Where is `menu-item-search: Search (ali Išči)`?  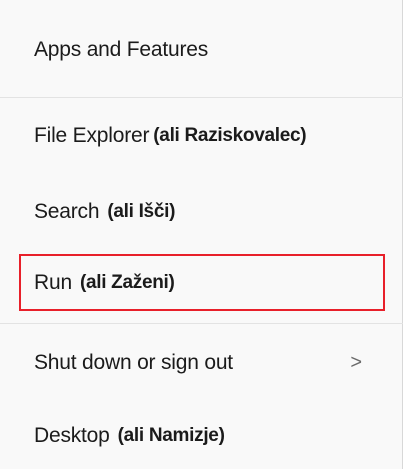 menu-item-search: Search (ali Išči) is located at coordinates (195, 212).